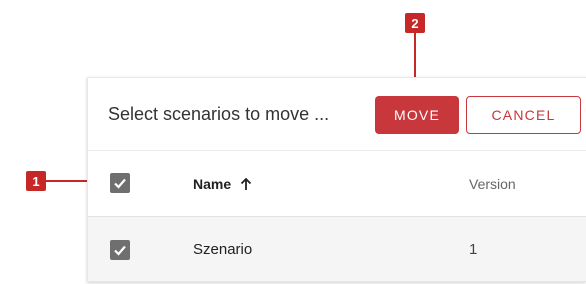 The width and height of the screenshot is (586, 284). What do you see at coordinates (492, 184) in the screenshot?
I see `column-header-version: Version` at bounding box center [492, 184].